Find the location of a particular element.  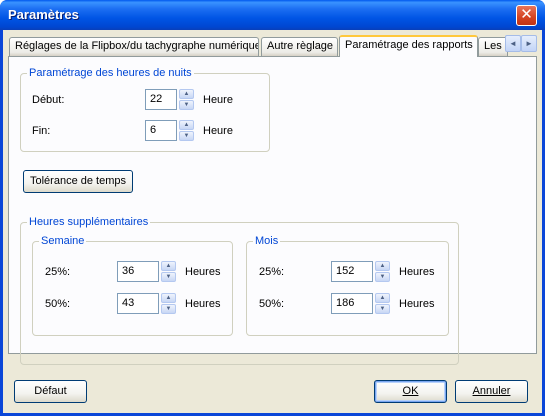

arrow-left-icon: ◄ is located at coordinates (513, 43).